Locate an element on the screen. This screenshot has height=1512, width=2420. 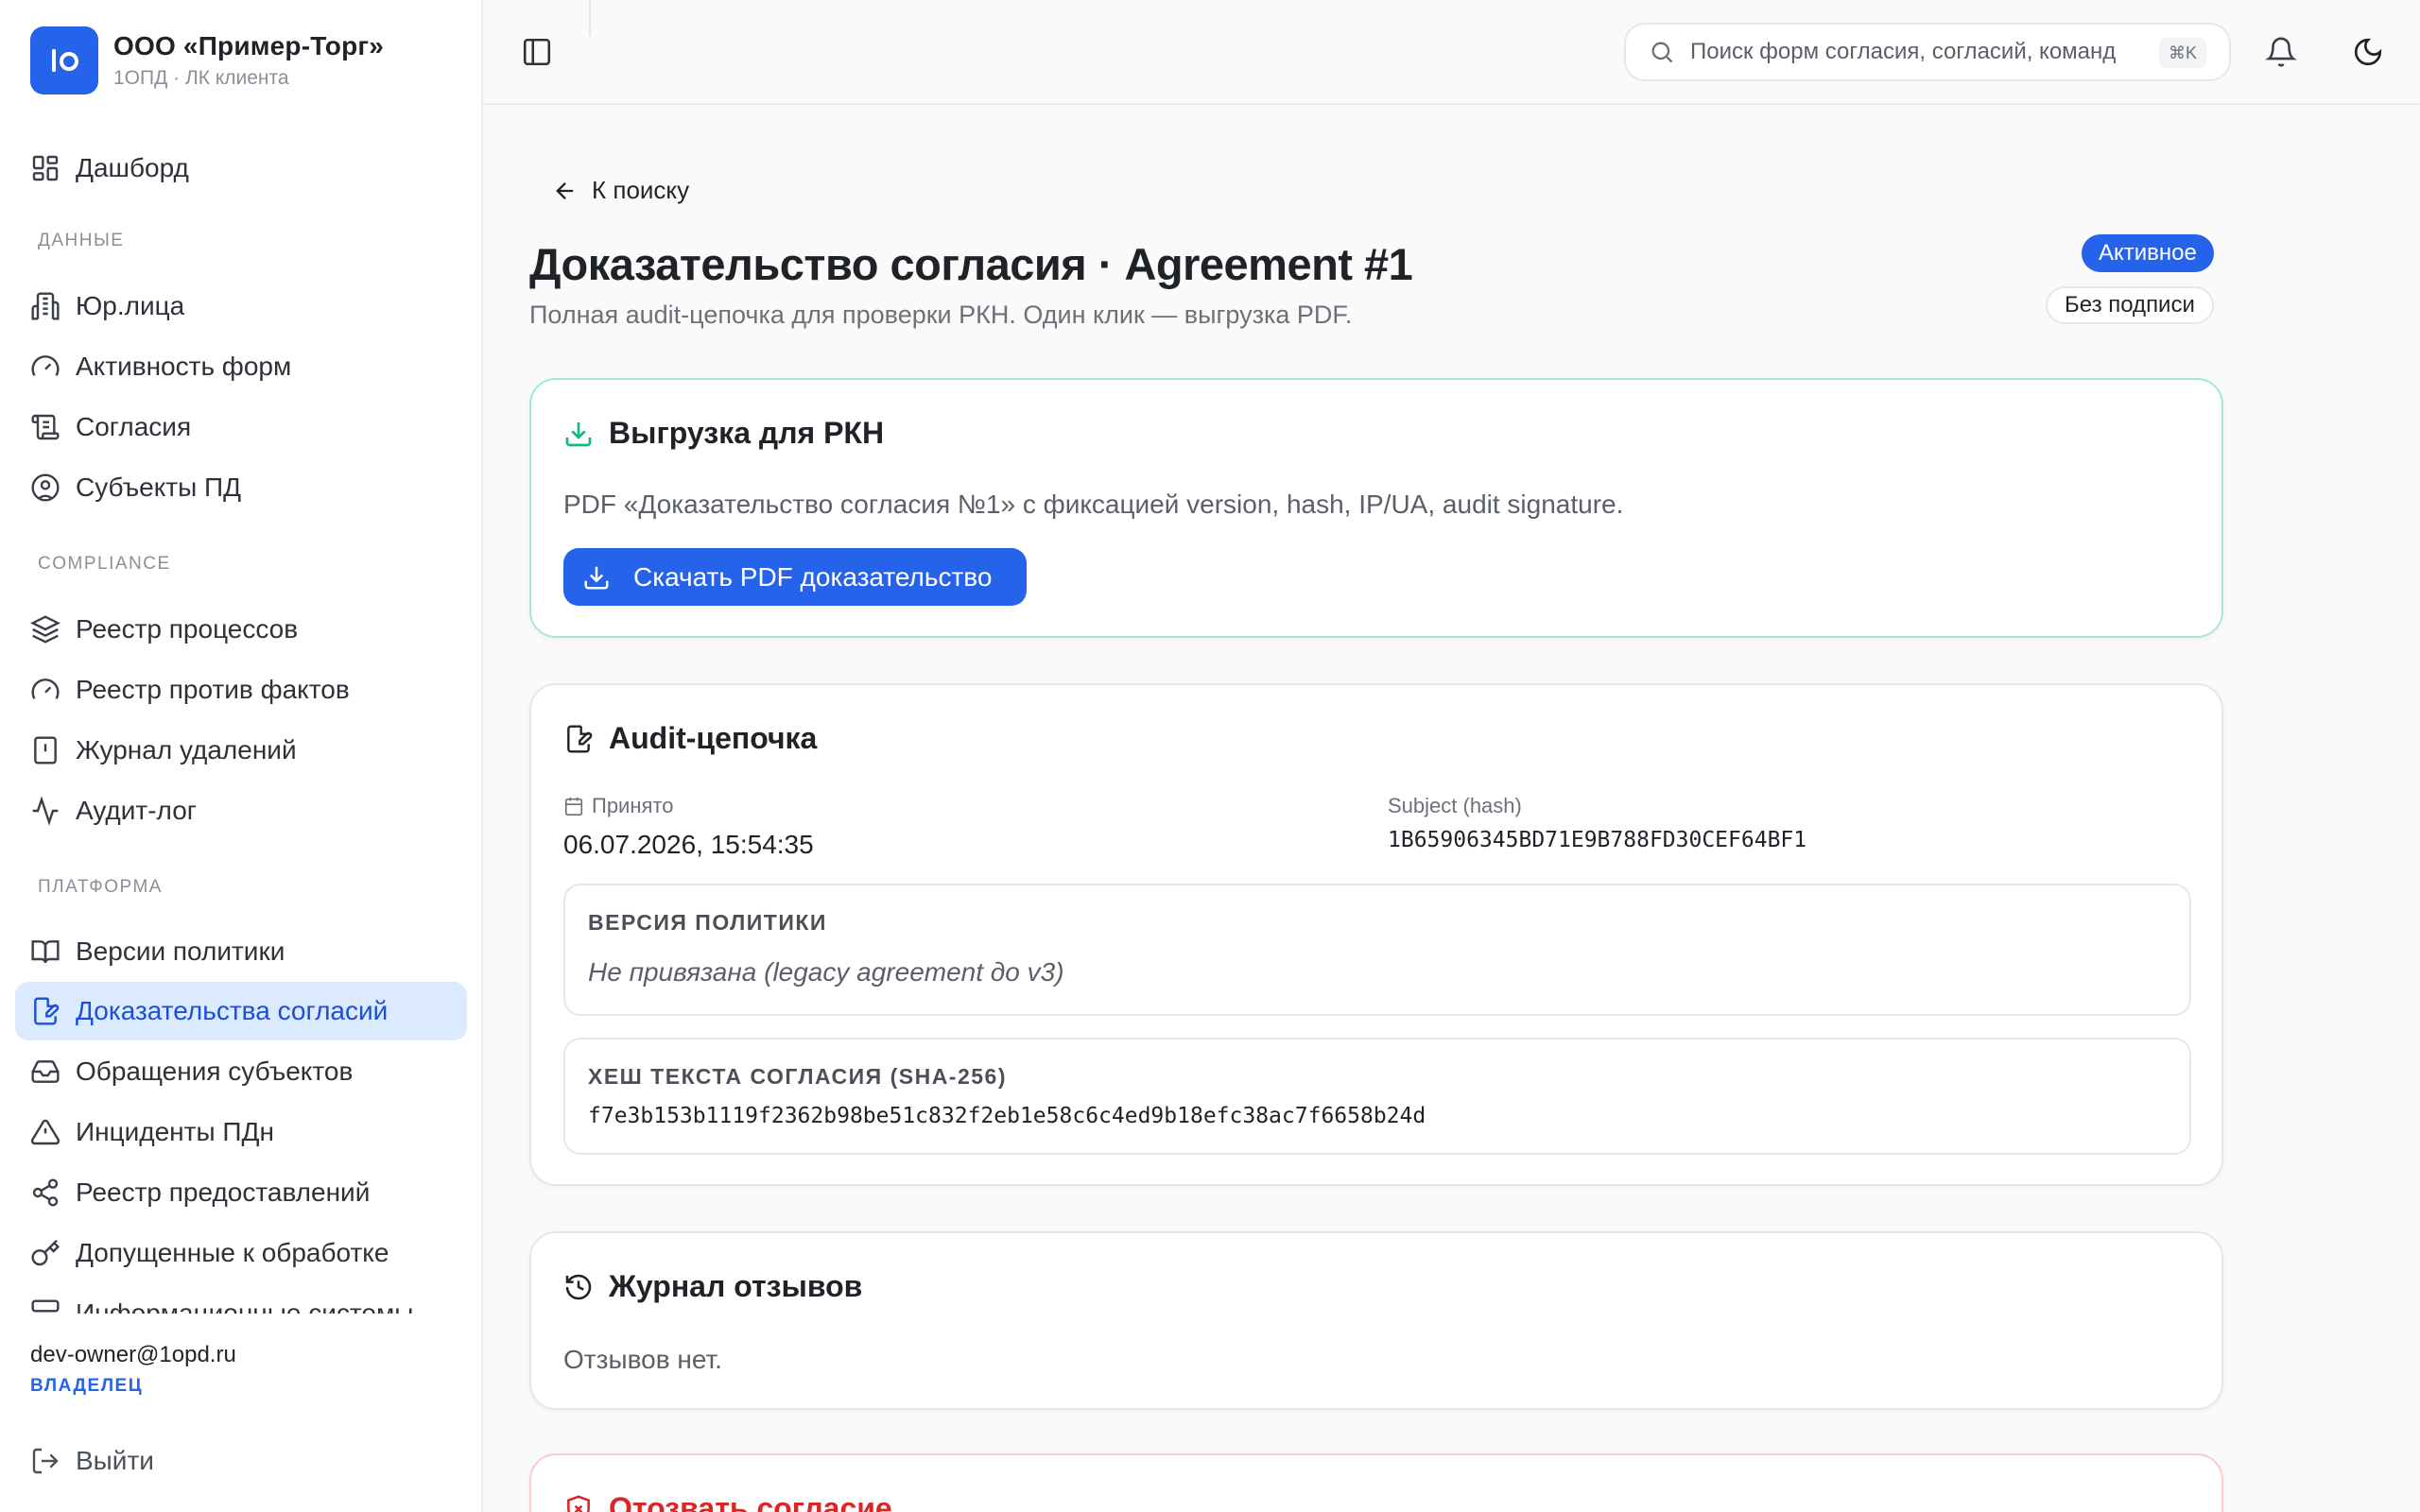
back-link: К поиску is located at coordinates (621, 190).